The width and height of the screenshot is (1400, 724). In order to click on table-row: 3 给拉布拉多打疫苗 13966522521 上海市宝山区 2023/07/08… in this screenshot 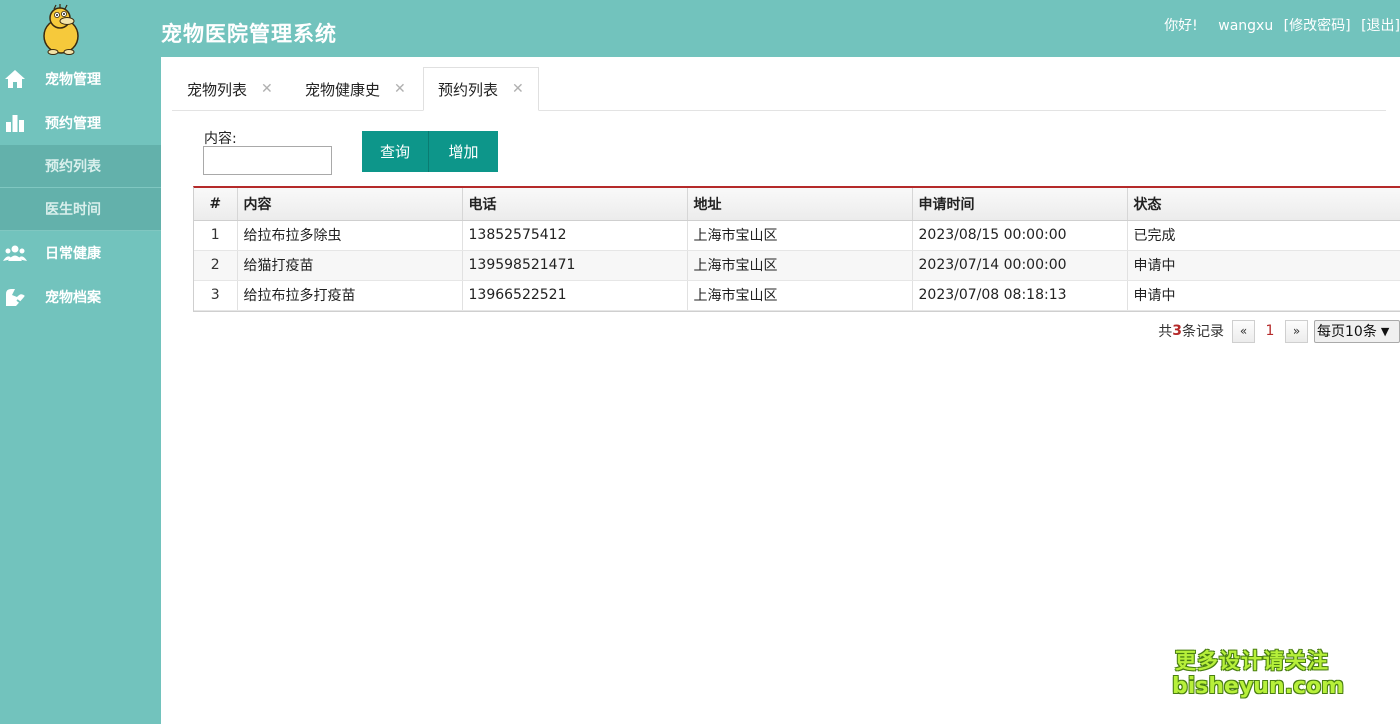, I will do `click(797, 295)`.